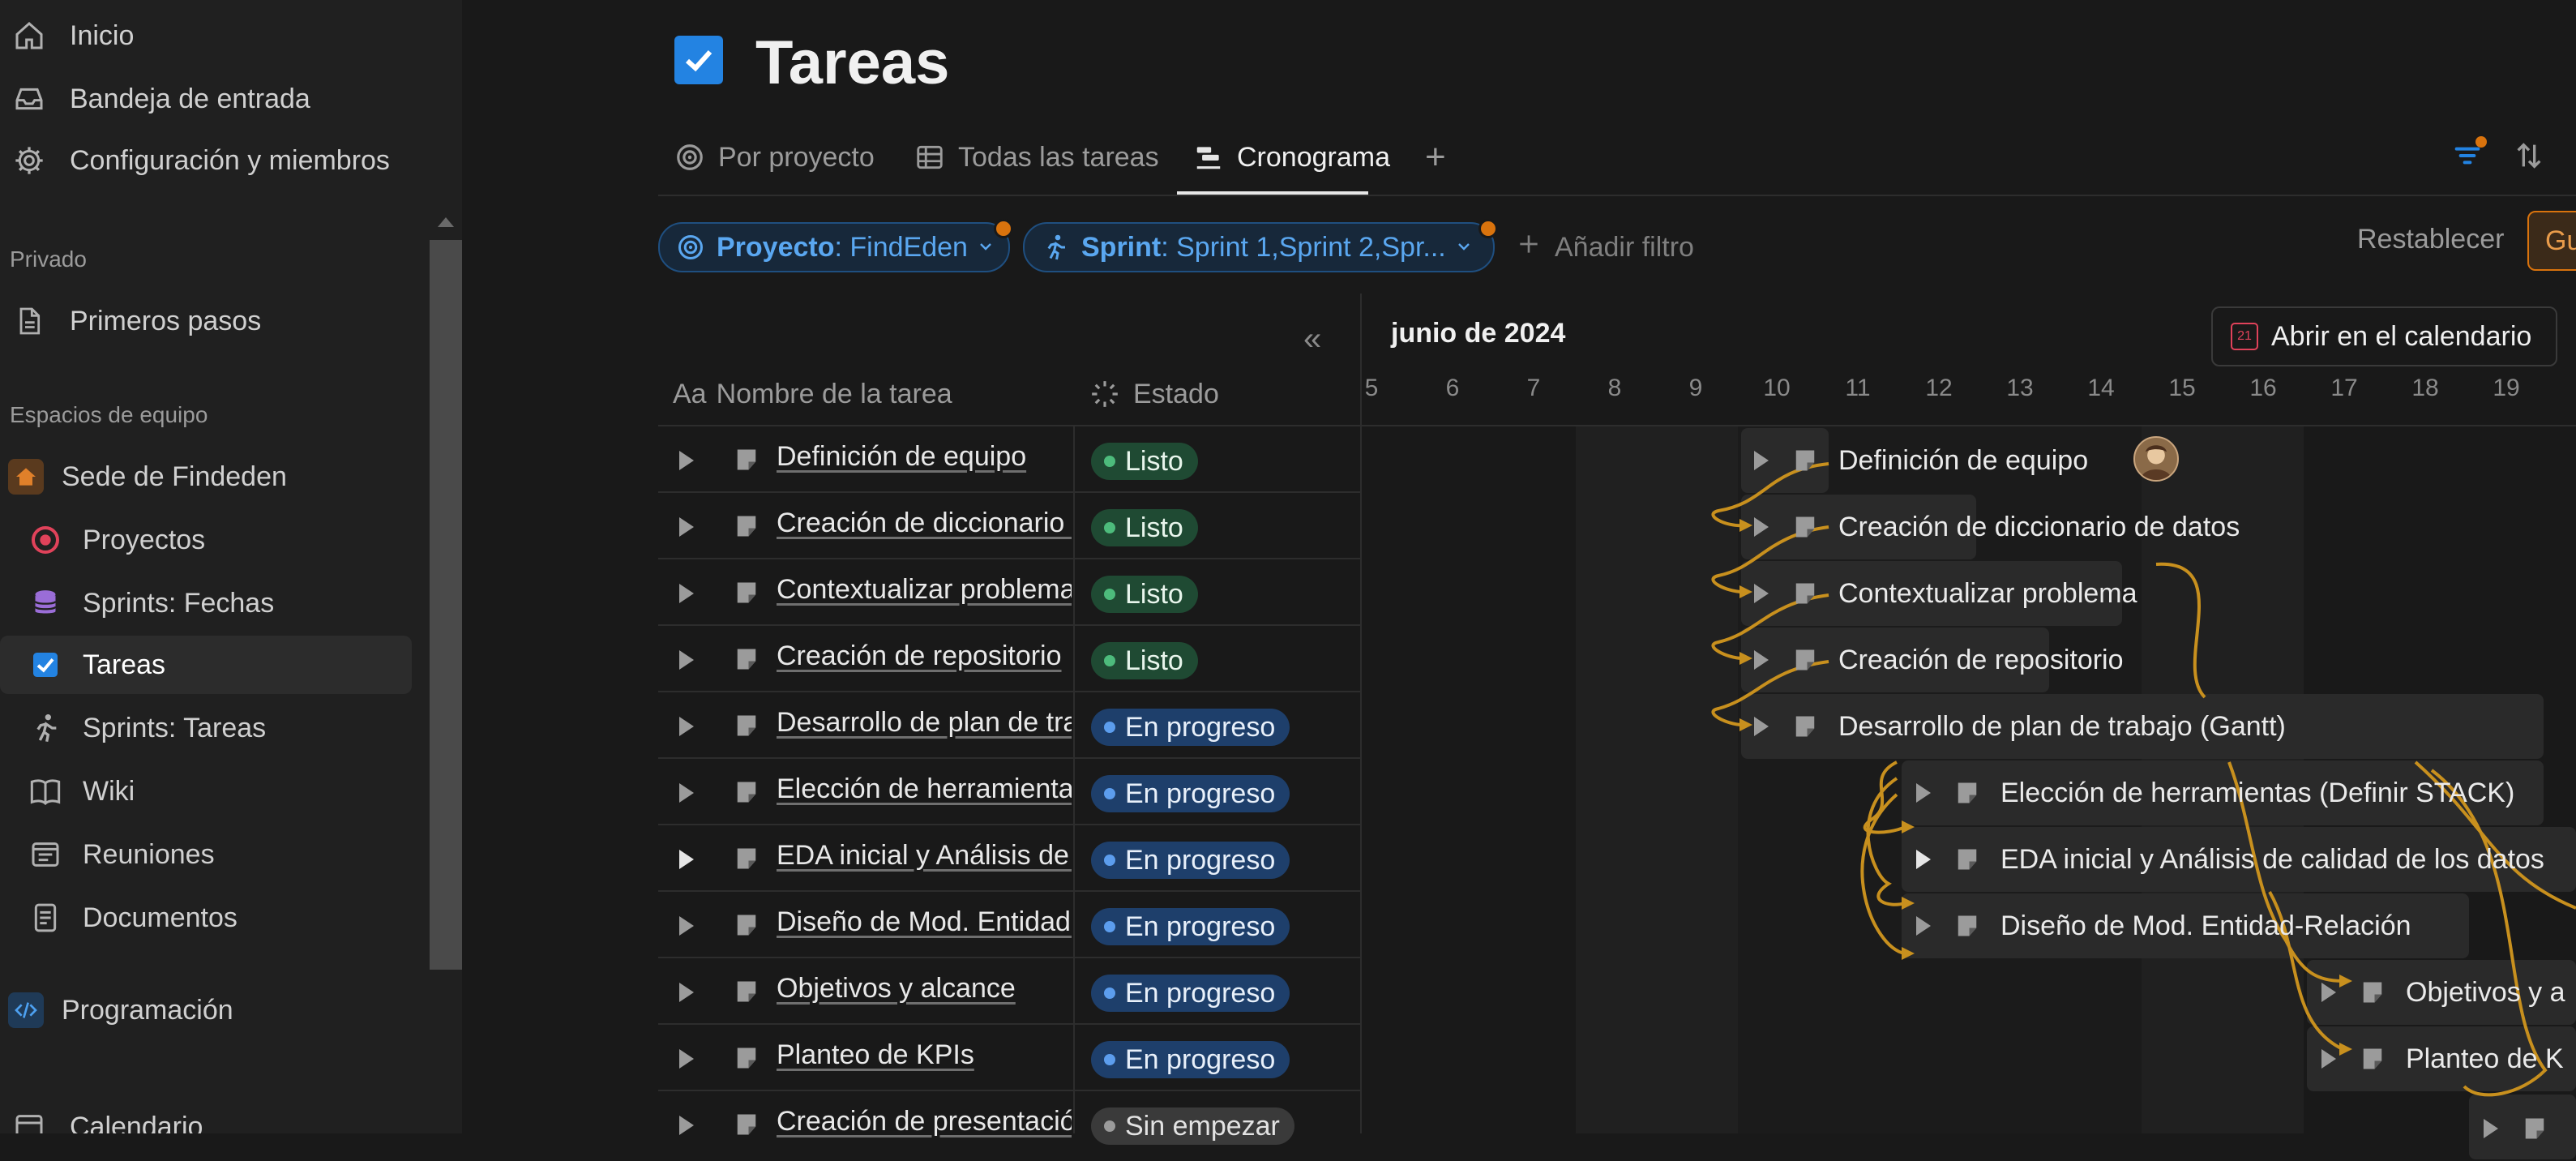 The height and width of the screenshot is (1161, 2576). What do you see at coordinates (925, 1057) in the screenshot?
I see `task-name: Planteo de KPIs` at bounding box center [925, 1057].